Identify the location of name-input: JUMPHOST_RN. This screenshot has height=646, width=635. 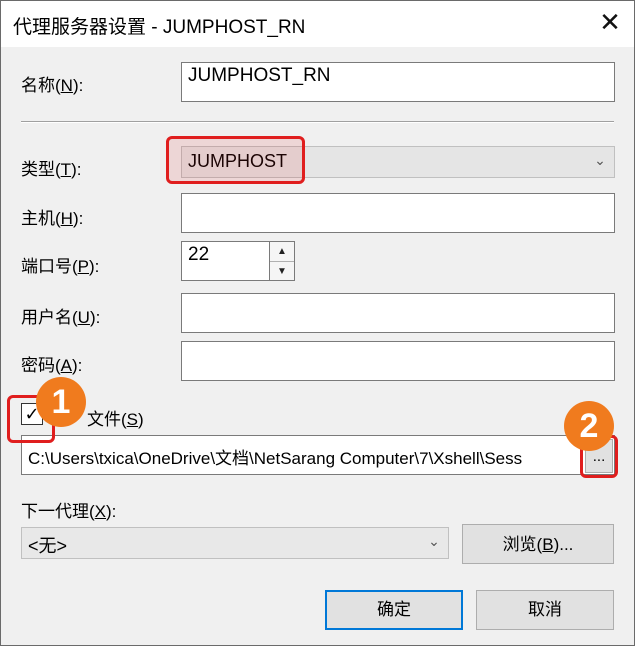
(398, 82).